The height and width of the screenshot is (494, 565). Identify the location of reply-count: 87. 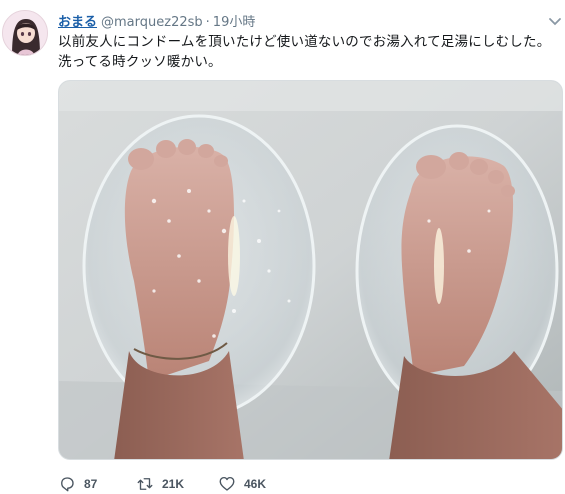
(91, 484).